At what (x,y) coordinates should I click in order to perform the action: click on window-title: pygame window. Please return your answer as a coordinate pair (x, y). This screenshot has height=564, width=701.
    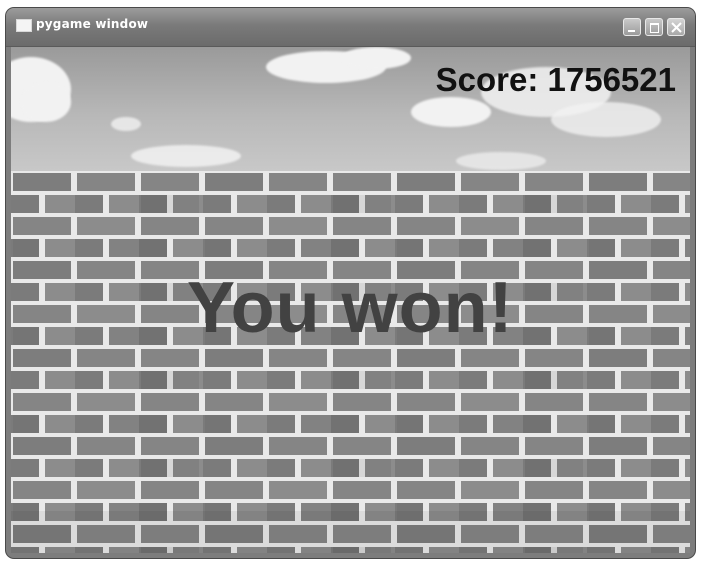
    Looking at the image, I should click on (92, 24).